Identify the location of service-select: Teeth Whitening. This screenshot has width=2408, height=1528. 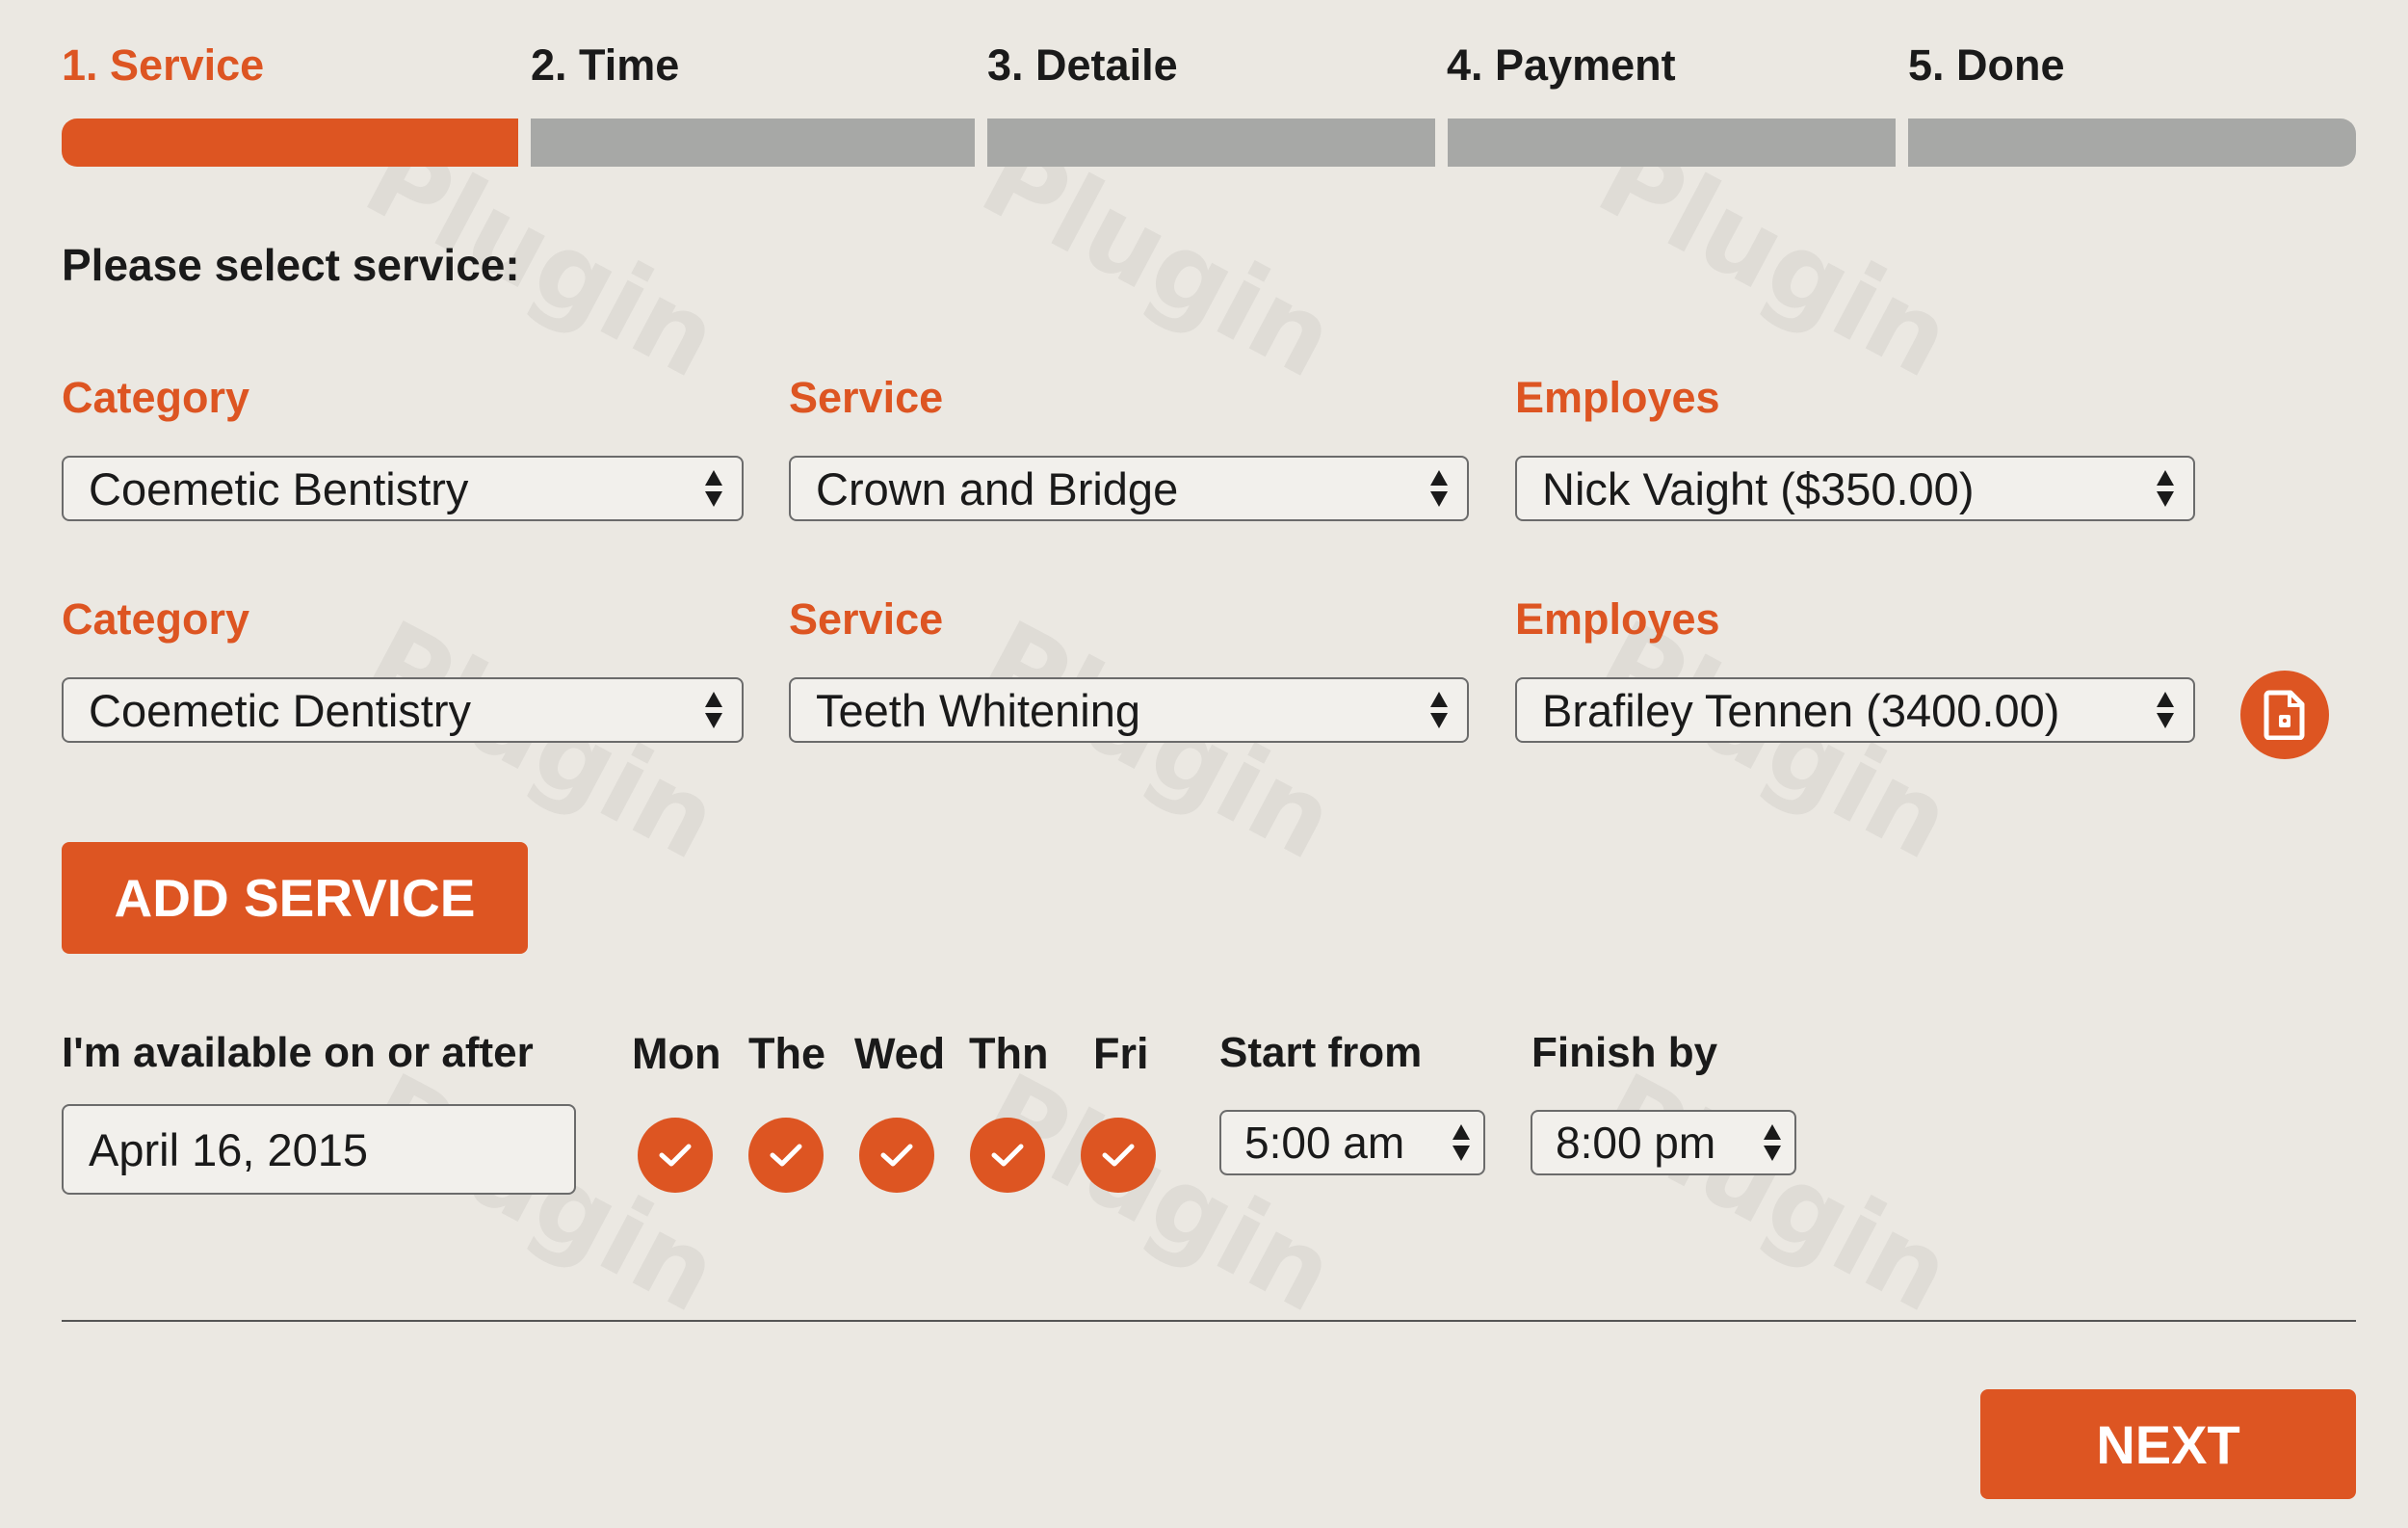
(1129, 710).